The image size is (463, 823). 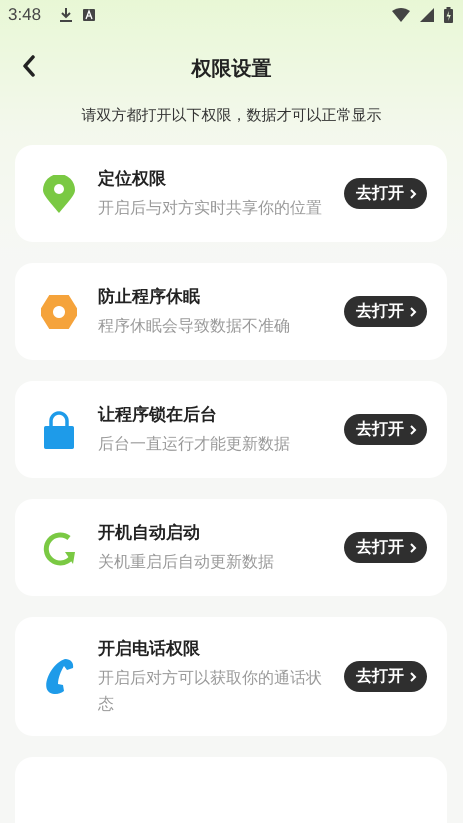 What do you see at coordinates (29, 66) in the screenshot?
I see `back-button` at bounding box center [29, 66].